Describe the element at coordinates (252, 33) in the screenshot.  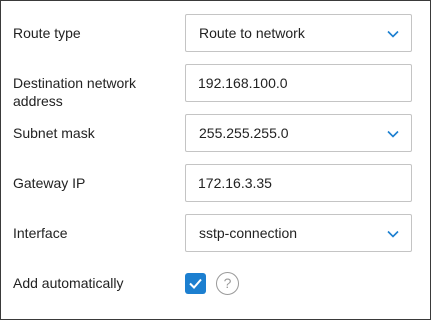
I see `route-type-value: Route to network` at that location.